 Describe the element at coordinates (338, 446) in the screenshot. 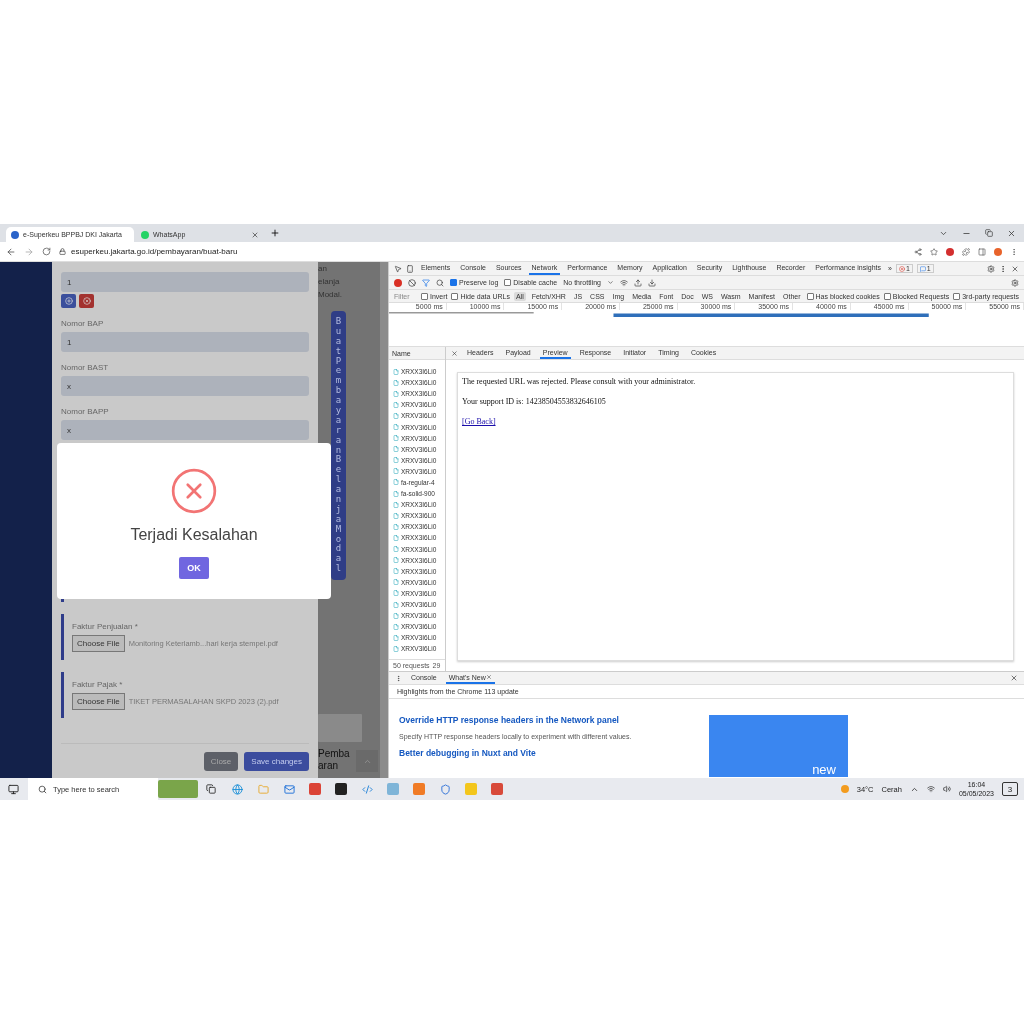

I see `vertical-button: Buat Pembayaran Belanja Modal` at that location.